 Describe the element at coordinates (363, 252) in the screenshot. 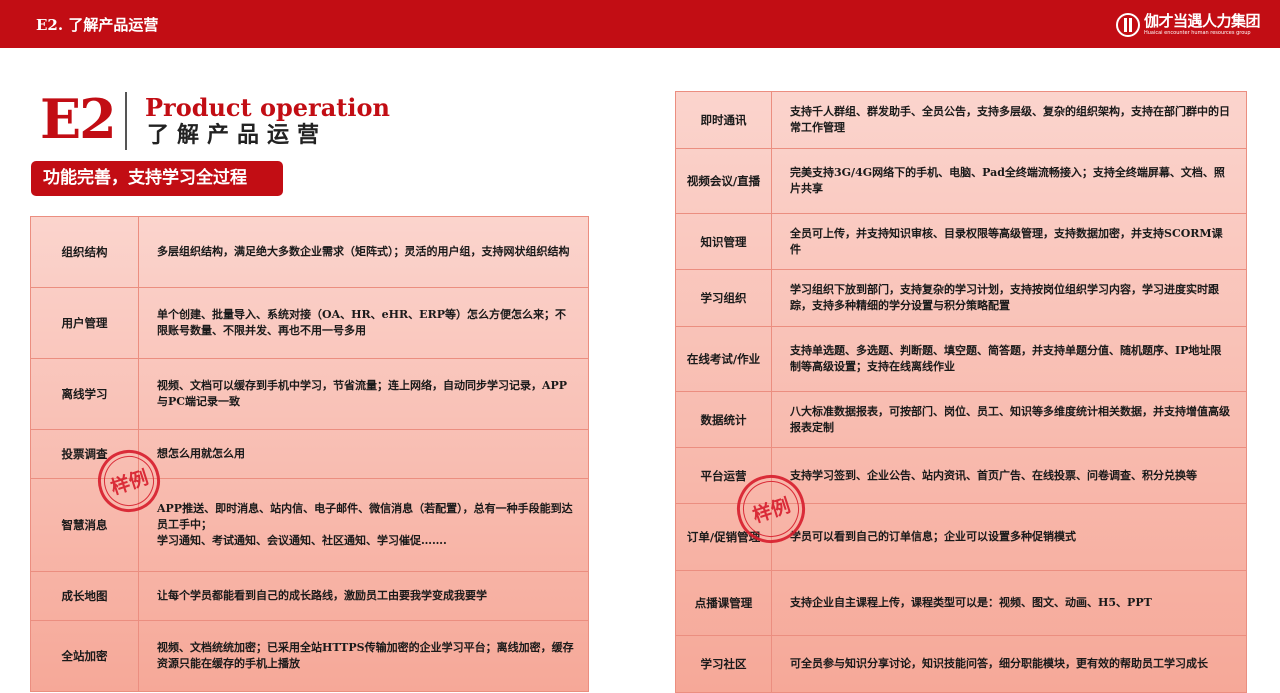

I see `feature-desc: 多层组织结构，满足绝大多数企业需求（矩阵式）；灵活的用户组，支持网状组织结构` at that location.